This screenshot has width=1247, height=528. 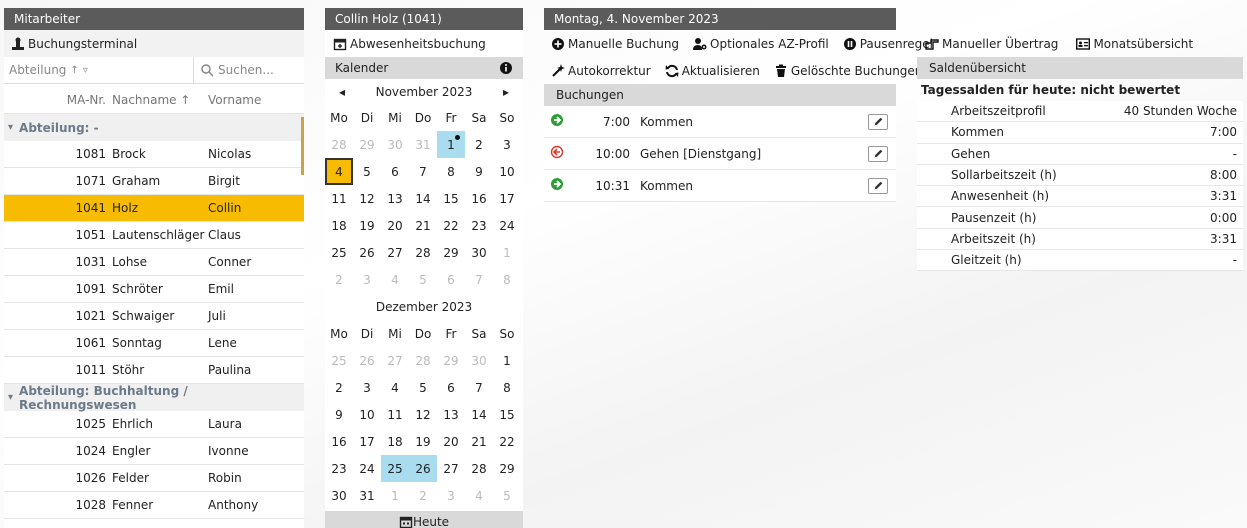 What do you see at coordinates (479, 171) in the screenshot?
I see `calendar-day: 9` at bounding box center [479, 171].